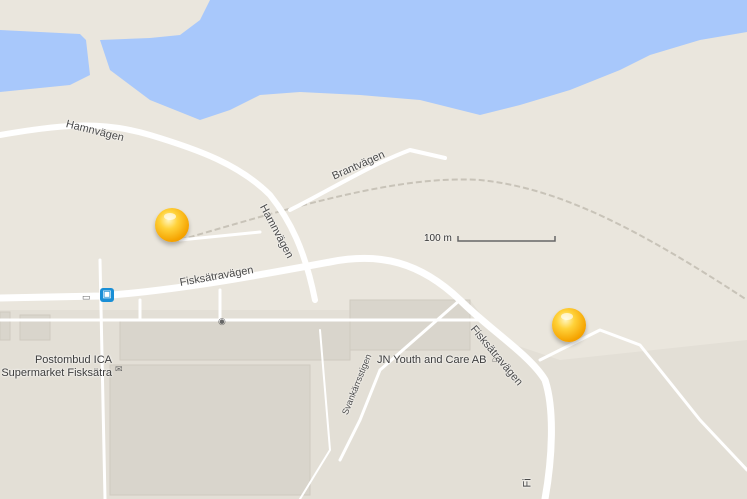  What do you see at coordinates (431, 360) in the screenshot?
I see `poi-jn-youth-and-care: JN Youth and Care AB` at bounding box center [431, 360].